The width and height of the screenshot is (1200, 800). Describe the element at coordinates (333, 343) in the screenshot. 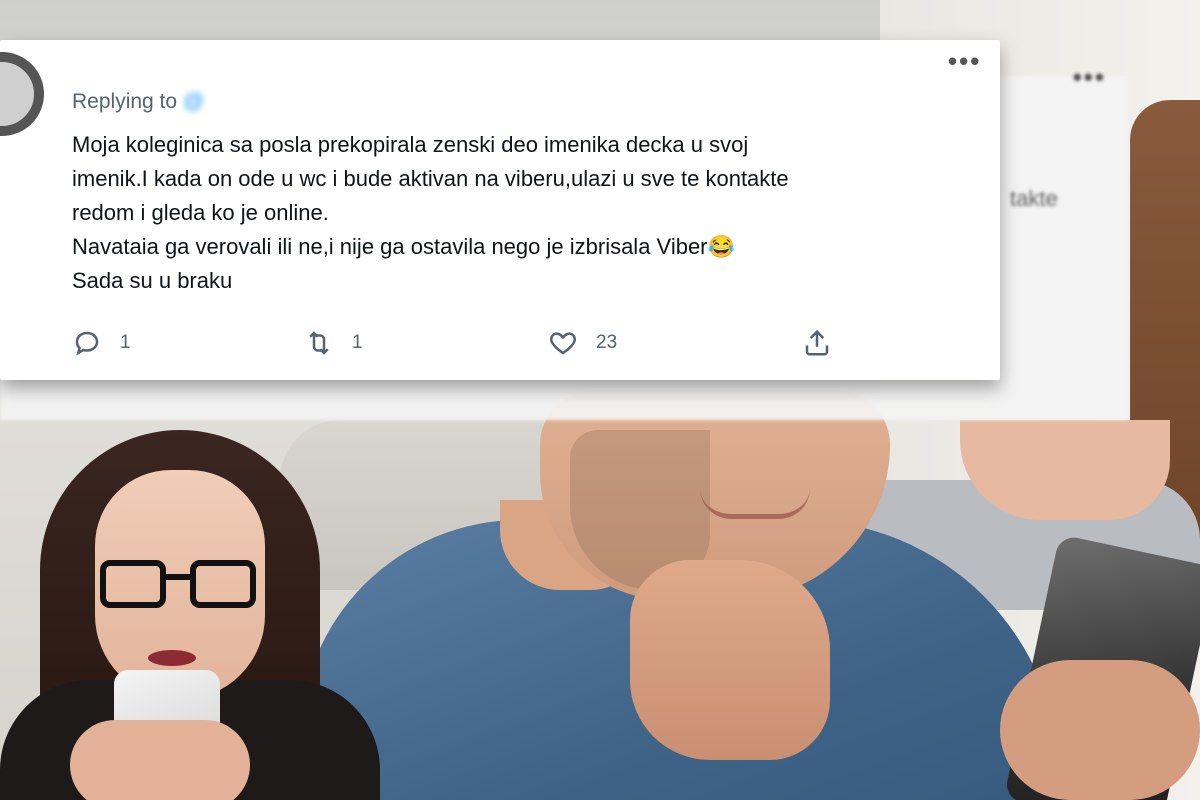

I see `retweet-button: 1` at that location.